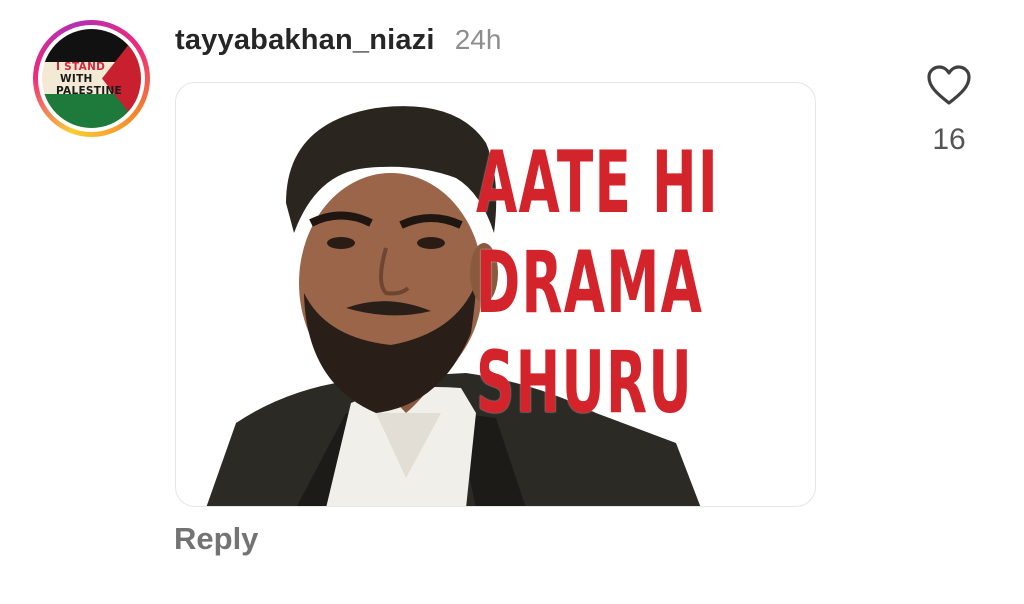 Image resolution: width=1024 pixels, height=604 pixels. Describe the element at coordinates (584, 383) in the screenshot. I see `sticker-line-3: SHURU` at that location.